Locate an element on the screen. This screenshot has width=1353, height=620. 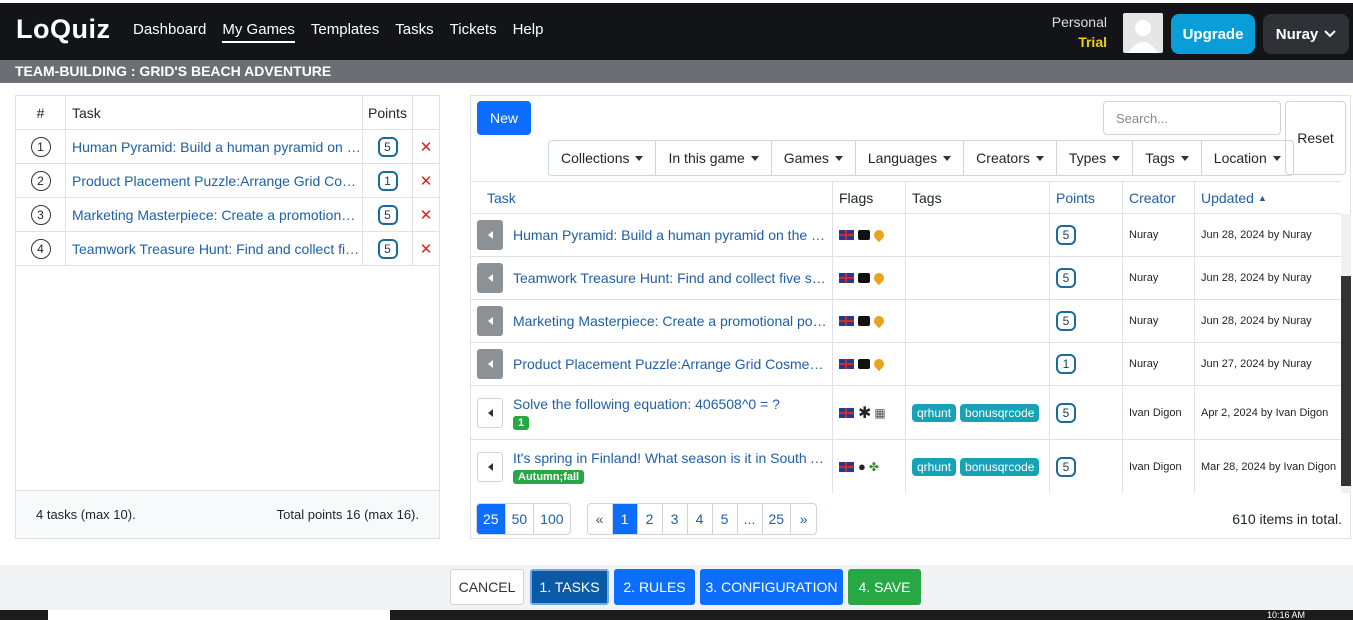
filter-location: Location is located at coordinates (1247, 158).